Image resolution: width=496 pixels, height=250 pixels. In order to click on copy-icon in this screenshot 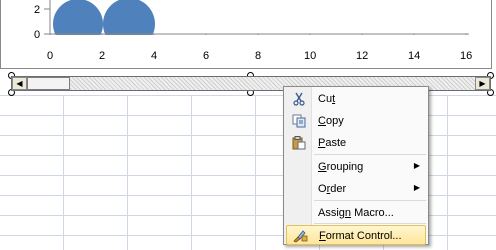, I will do `click(299, 121)`.